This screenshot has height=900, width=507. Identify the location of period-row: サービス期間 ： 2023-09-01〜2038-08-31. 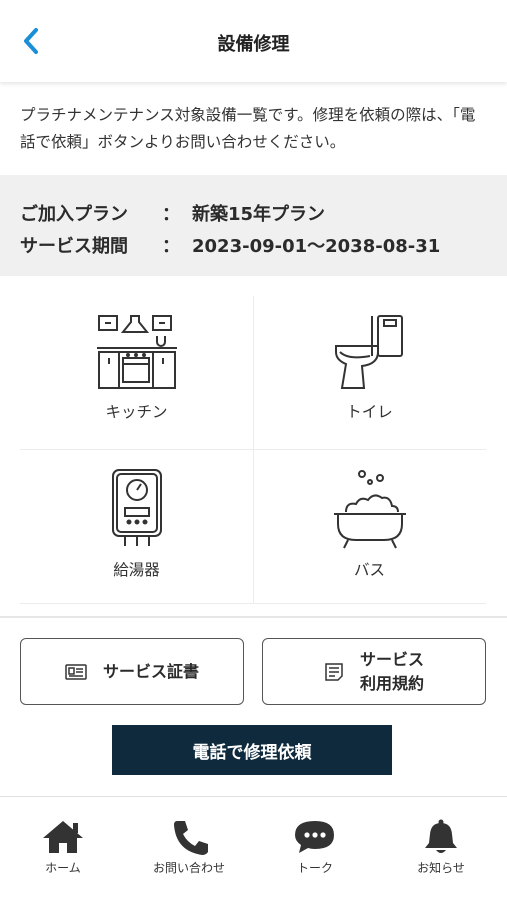
(253, 245).